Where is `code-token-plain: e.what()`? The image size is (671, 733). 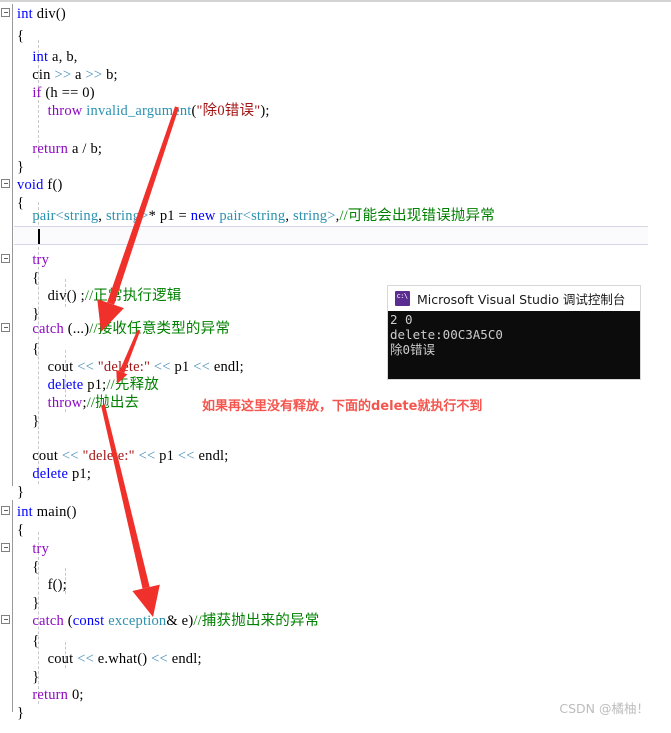
code-token-plain: e.what() is located at coordinates (122, 659).